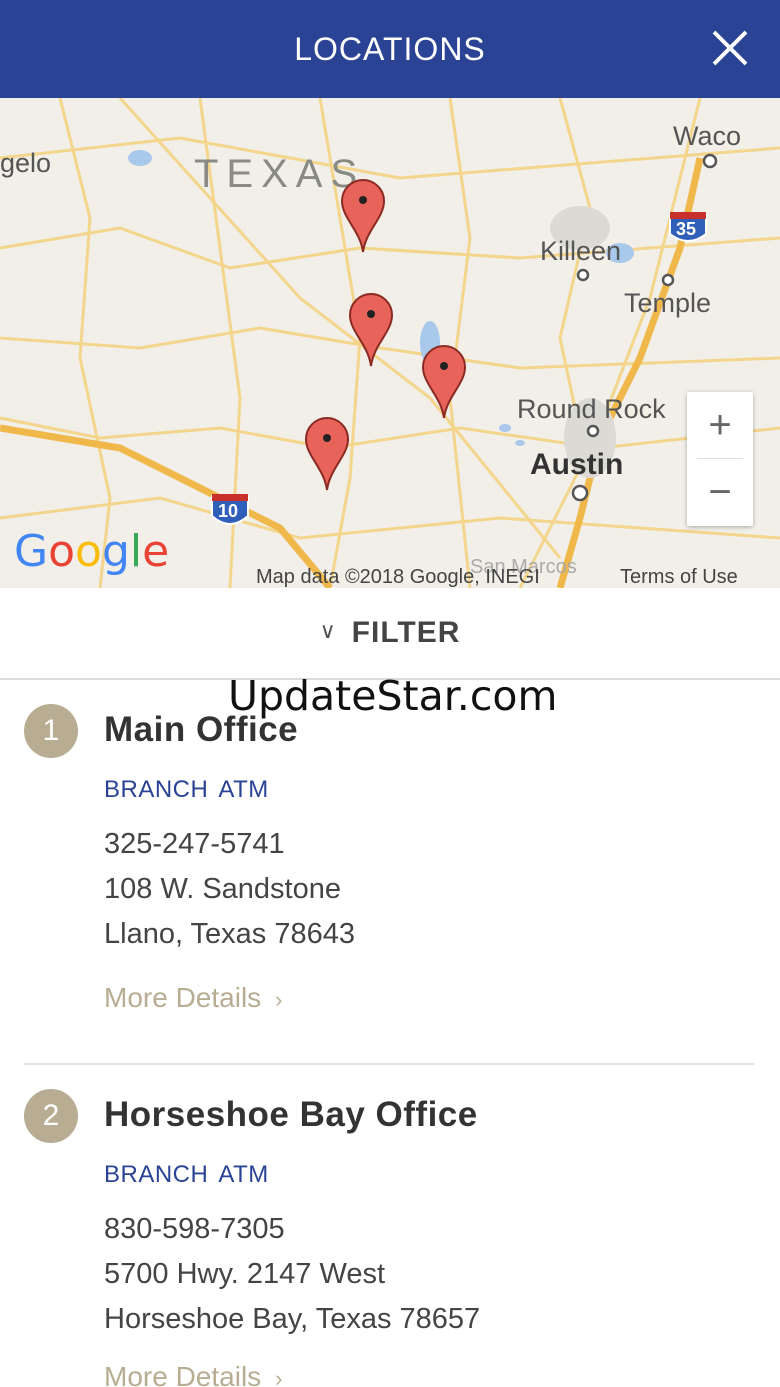 Image resolution: width=780 pixels, height=1387 pixels. Describe the element at coordinates (577, 464) in the screenshot. I see `map-label-austin: Austin` at that location.